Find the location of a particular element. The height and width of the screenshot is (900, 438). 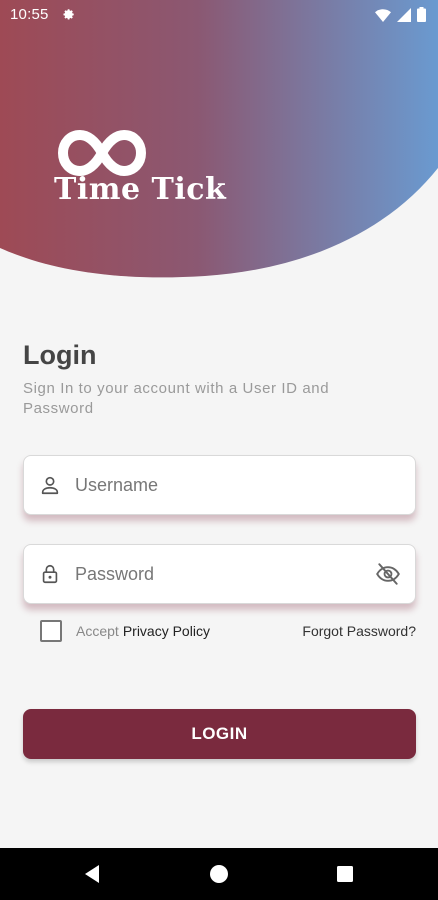

username-field is located at coordinates (219, 485).